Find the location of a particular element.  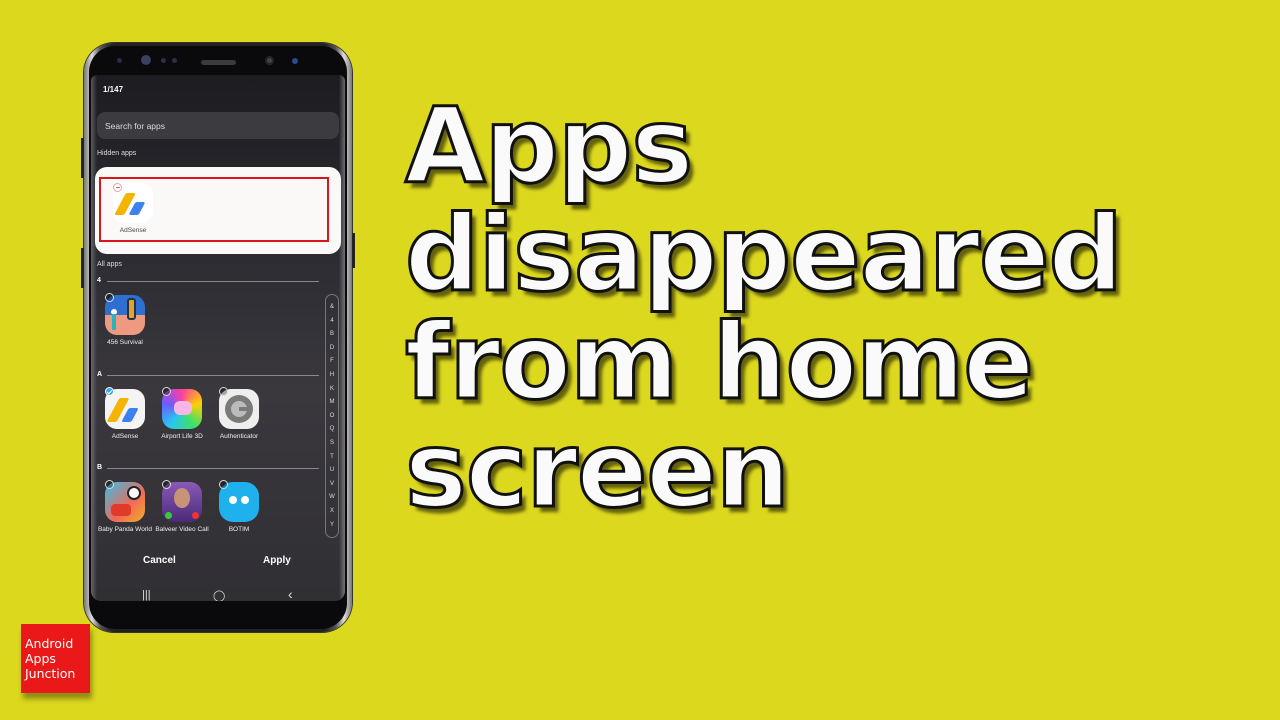

headline-line: from home is located at coordinates (720, 362).